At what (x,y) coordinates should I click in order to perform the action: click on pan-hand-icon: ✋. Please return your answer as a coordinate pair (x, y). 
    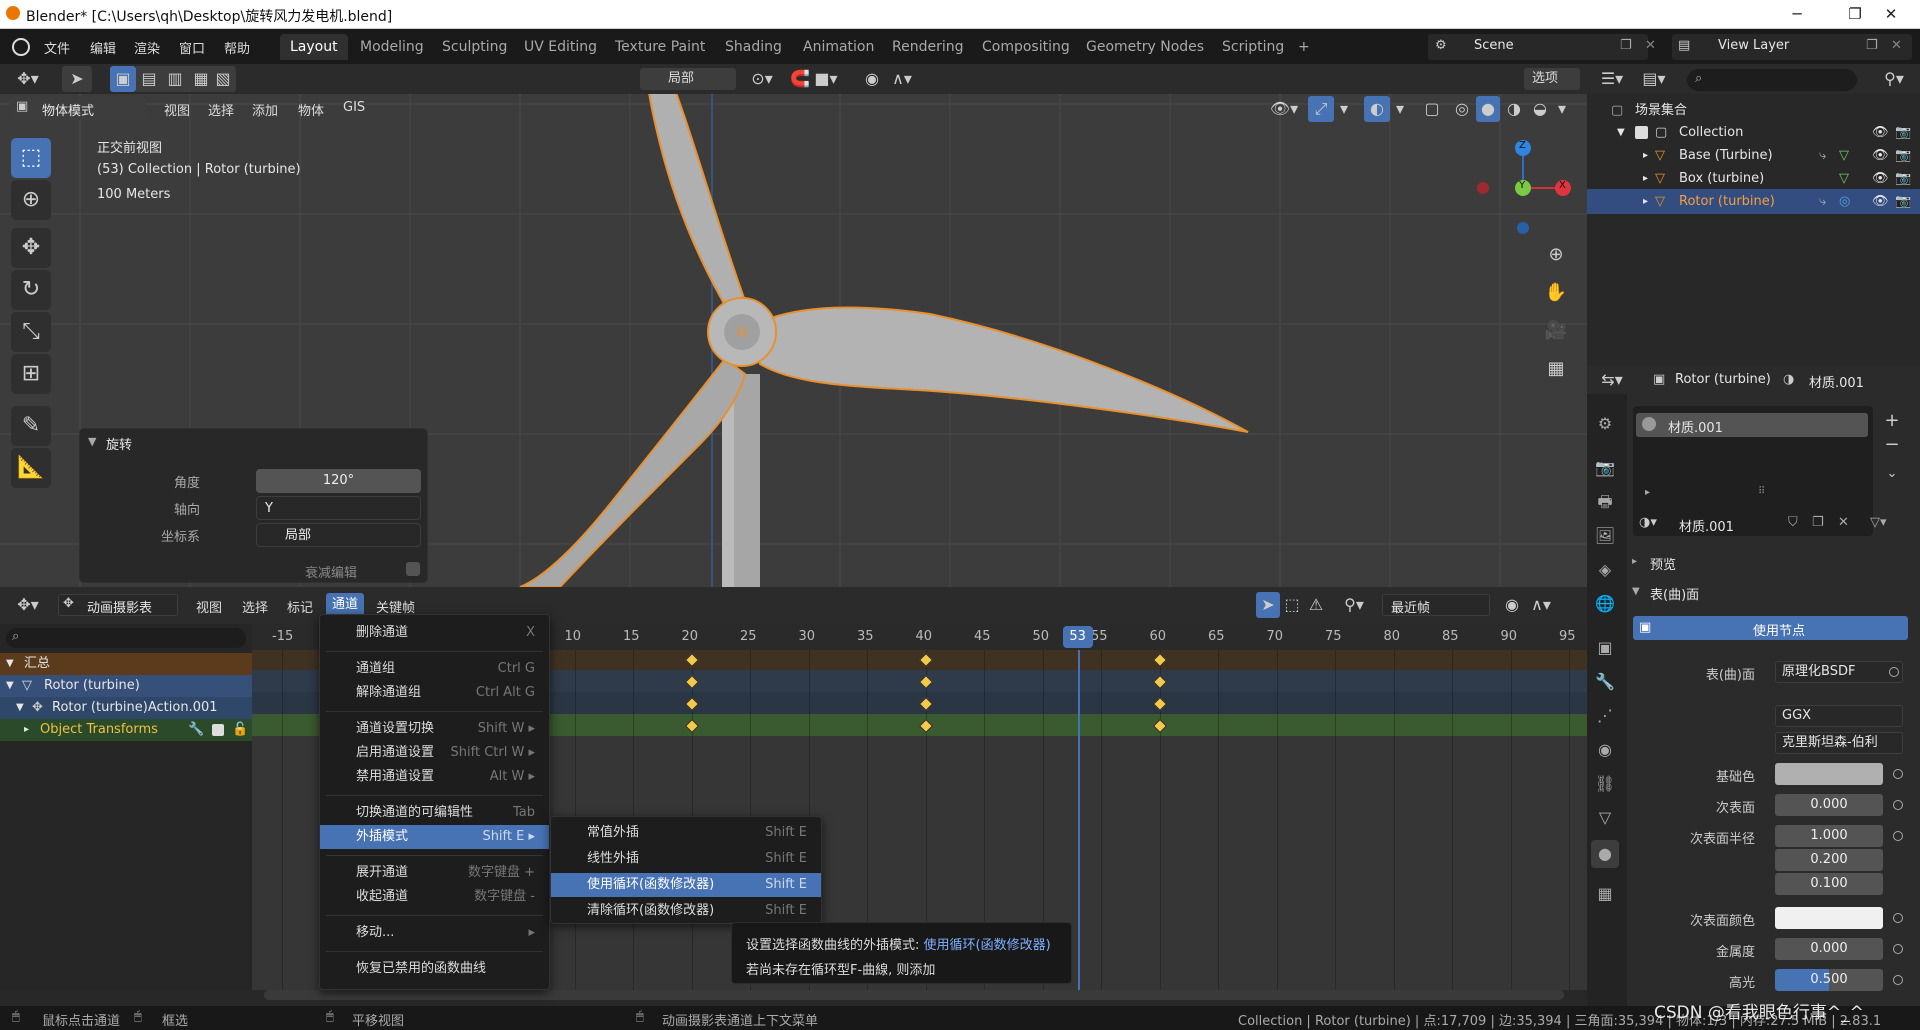
    Looking at the image, I should click on (1556, 293).